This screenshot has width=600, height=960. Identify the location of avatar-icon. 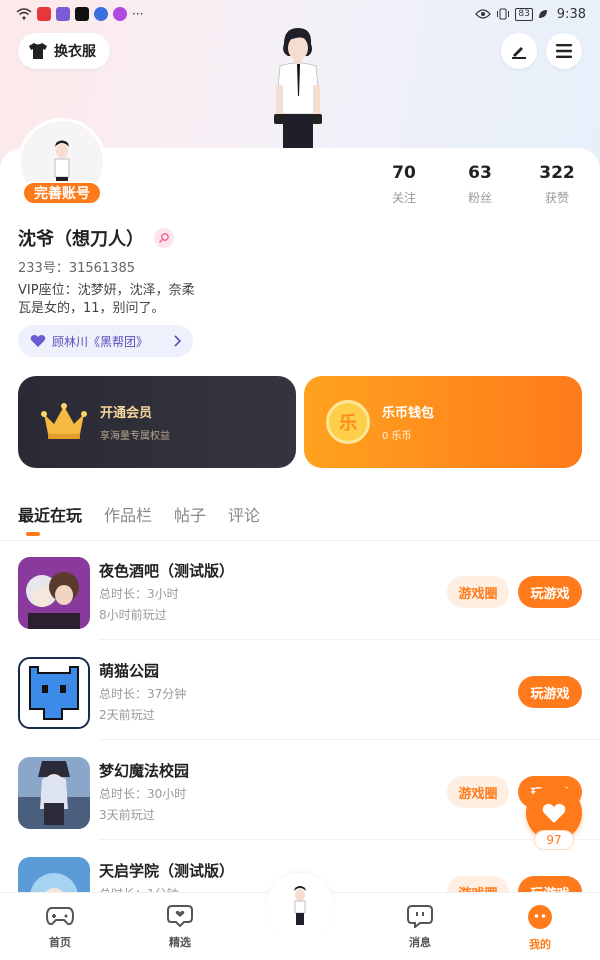
(300, 905).